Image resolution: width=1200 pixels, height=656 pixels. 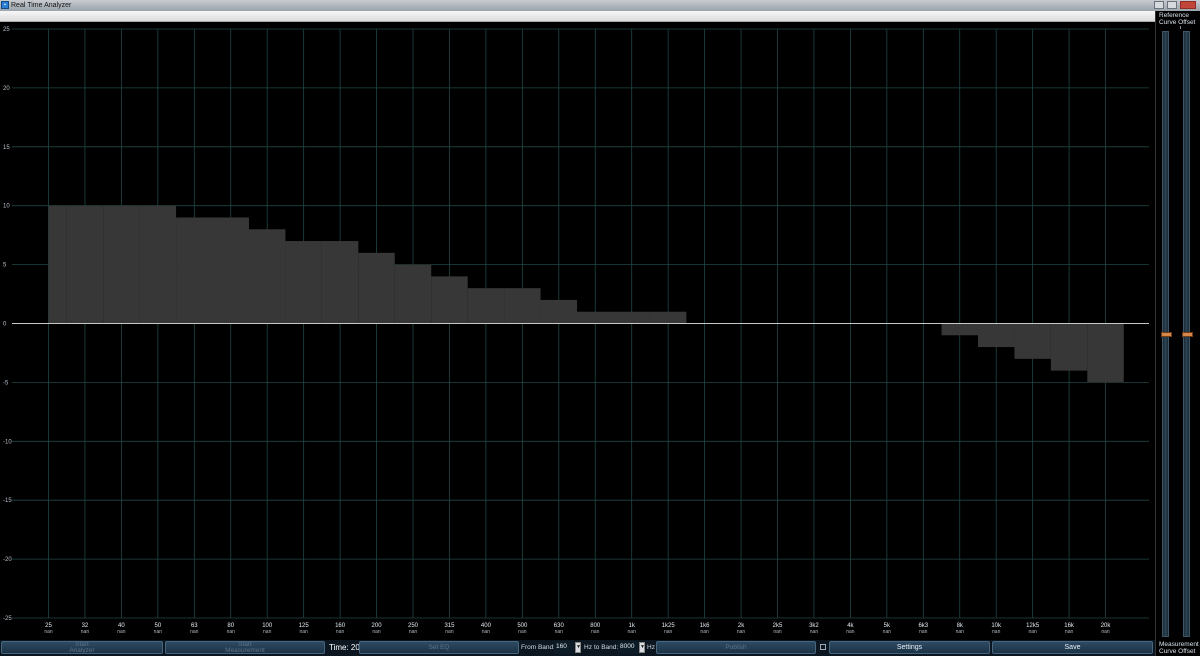 What do you see at coordinates (909, 647) in the screenshot?
I see `settings-button: Settings` at bounding box center [909, 647].